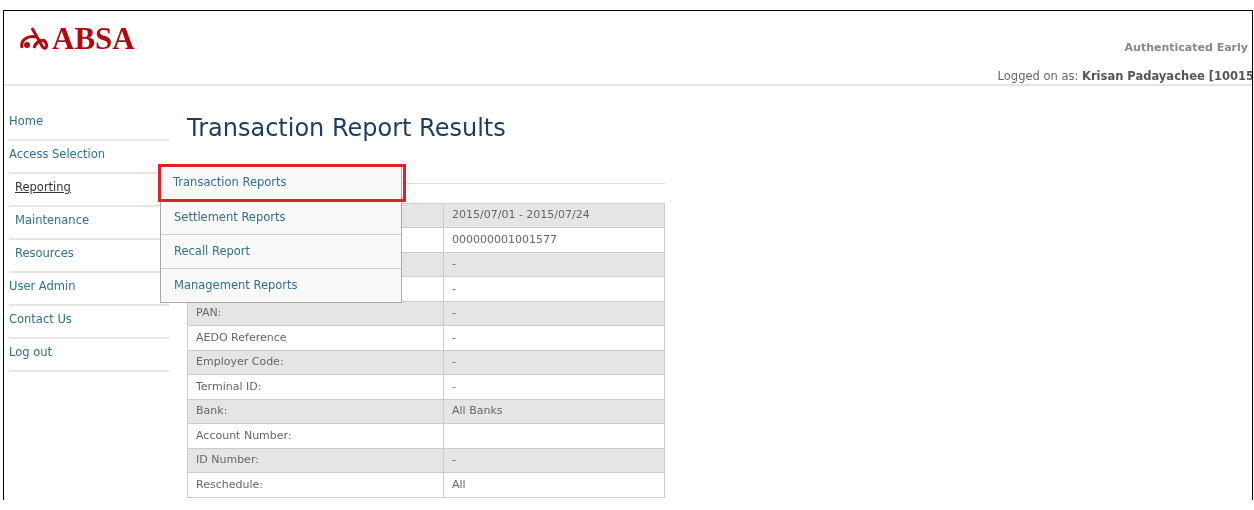 This screenshot has height=510, width=1254. I want to click on menu-item: Management Reports, so click(281, 285).